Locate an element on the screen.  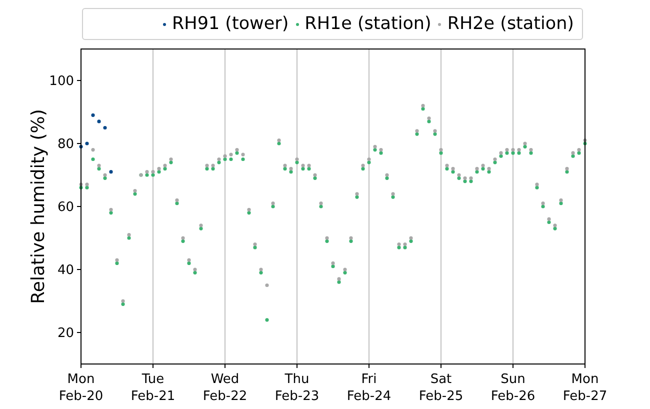
tick-label: 100 is located at coordinates (61, 81).